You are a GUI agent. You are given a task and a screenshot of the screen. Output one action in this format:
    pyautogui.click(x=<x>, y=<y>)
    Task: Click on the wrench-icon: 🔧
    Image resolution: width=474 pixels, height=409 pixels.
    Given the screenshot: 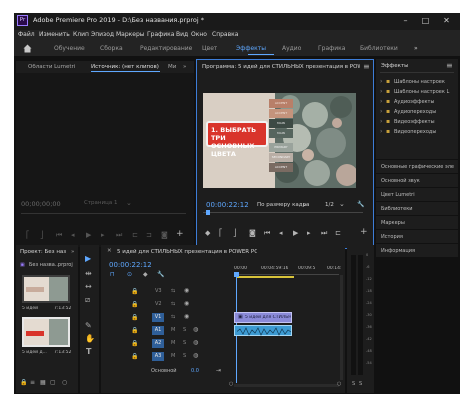 What is the action you would take?
    pyautogui.click(x=360, y=204)
    